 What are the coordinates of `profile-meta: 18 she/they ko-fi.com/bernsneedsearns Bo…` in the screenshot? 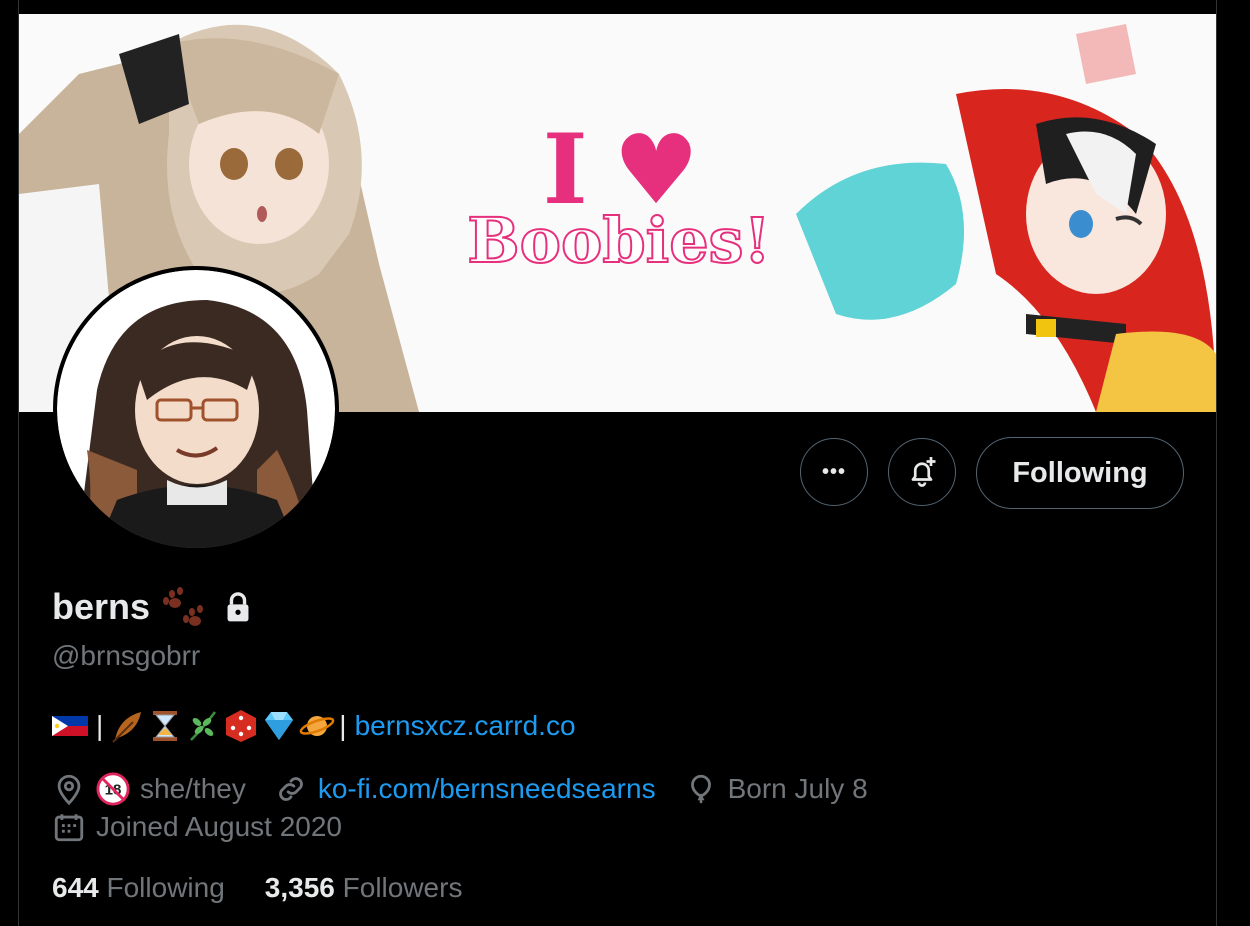 It's located at (474, 789).